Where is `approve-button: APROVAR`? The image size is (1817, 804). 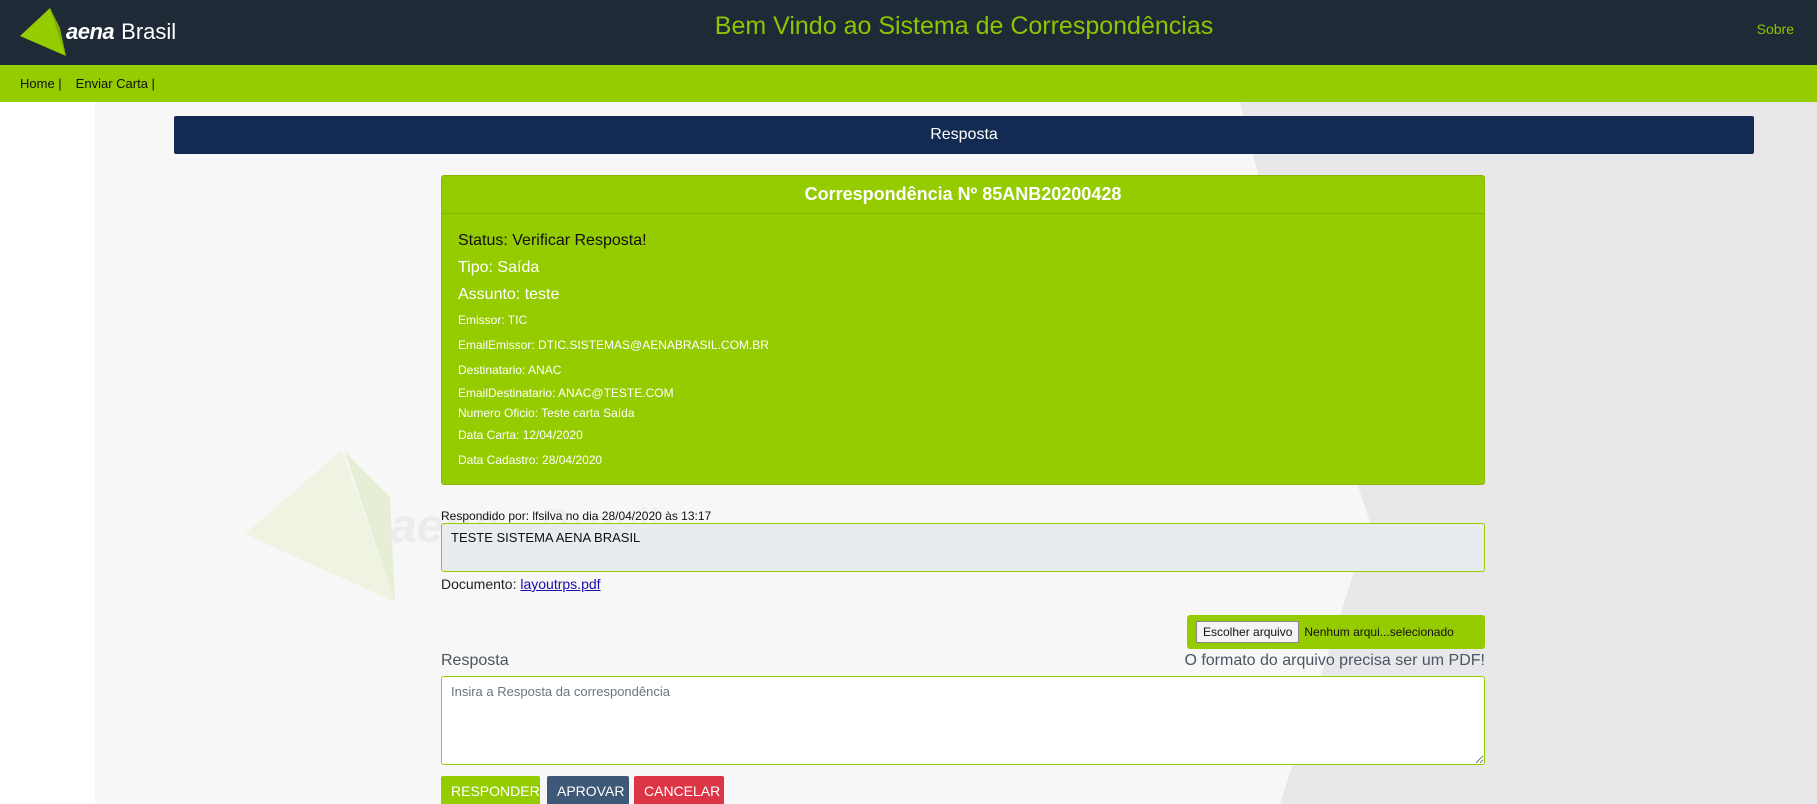
approve-button: APROVAR is located at coordinates (588, 790).